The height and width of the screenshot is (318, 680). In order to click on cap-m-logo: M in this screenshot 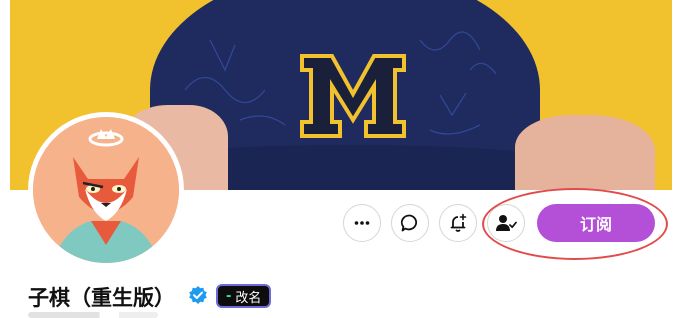, I will do `click(353, 96)`.